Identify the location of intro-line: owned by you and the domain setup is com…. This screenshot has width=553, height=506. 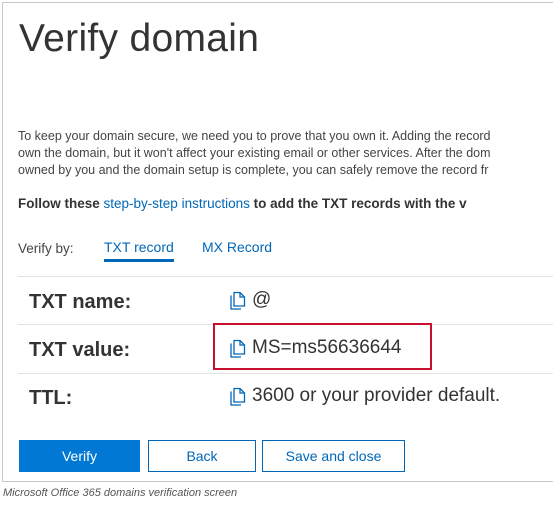
(253, 170).